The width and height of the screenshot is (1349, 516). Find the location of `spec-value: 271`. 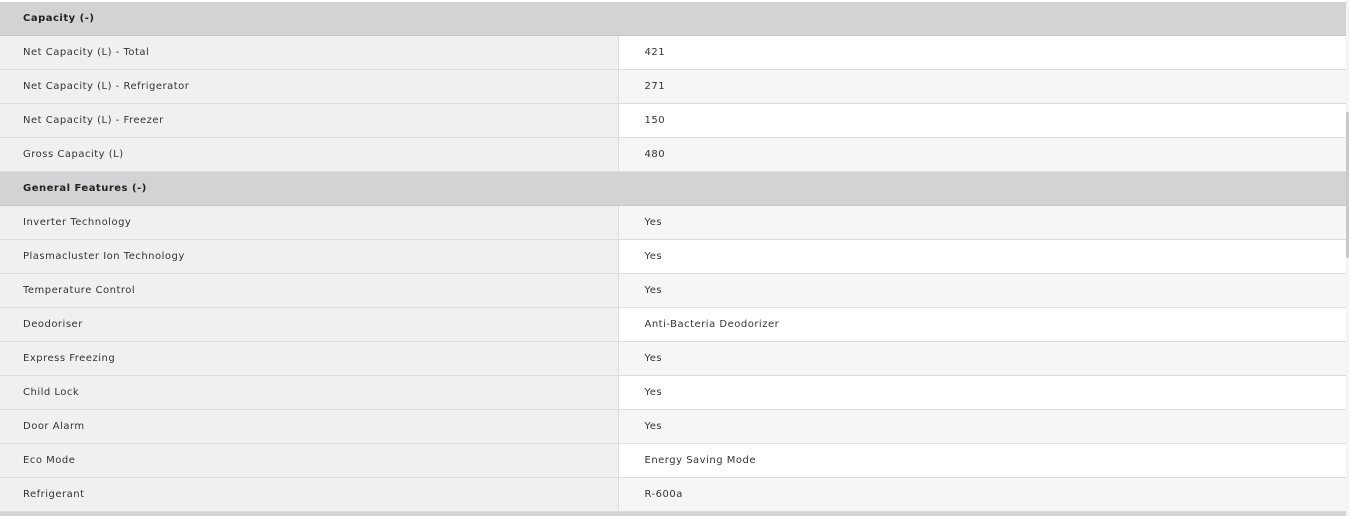

spec-value: 271 is located at coordinates (982, 86).